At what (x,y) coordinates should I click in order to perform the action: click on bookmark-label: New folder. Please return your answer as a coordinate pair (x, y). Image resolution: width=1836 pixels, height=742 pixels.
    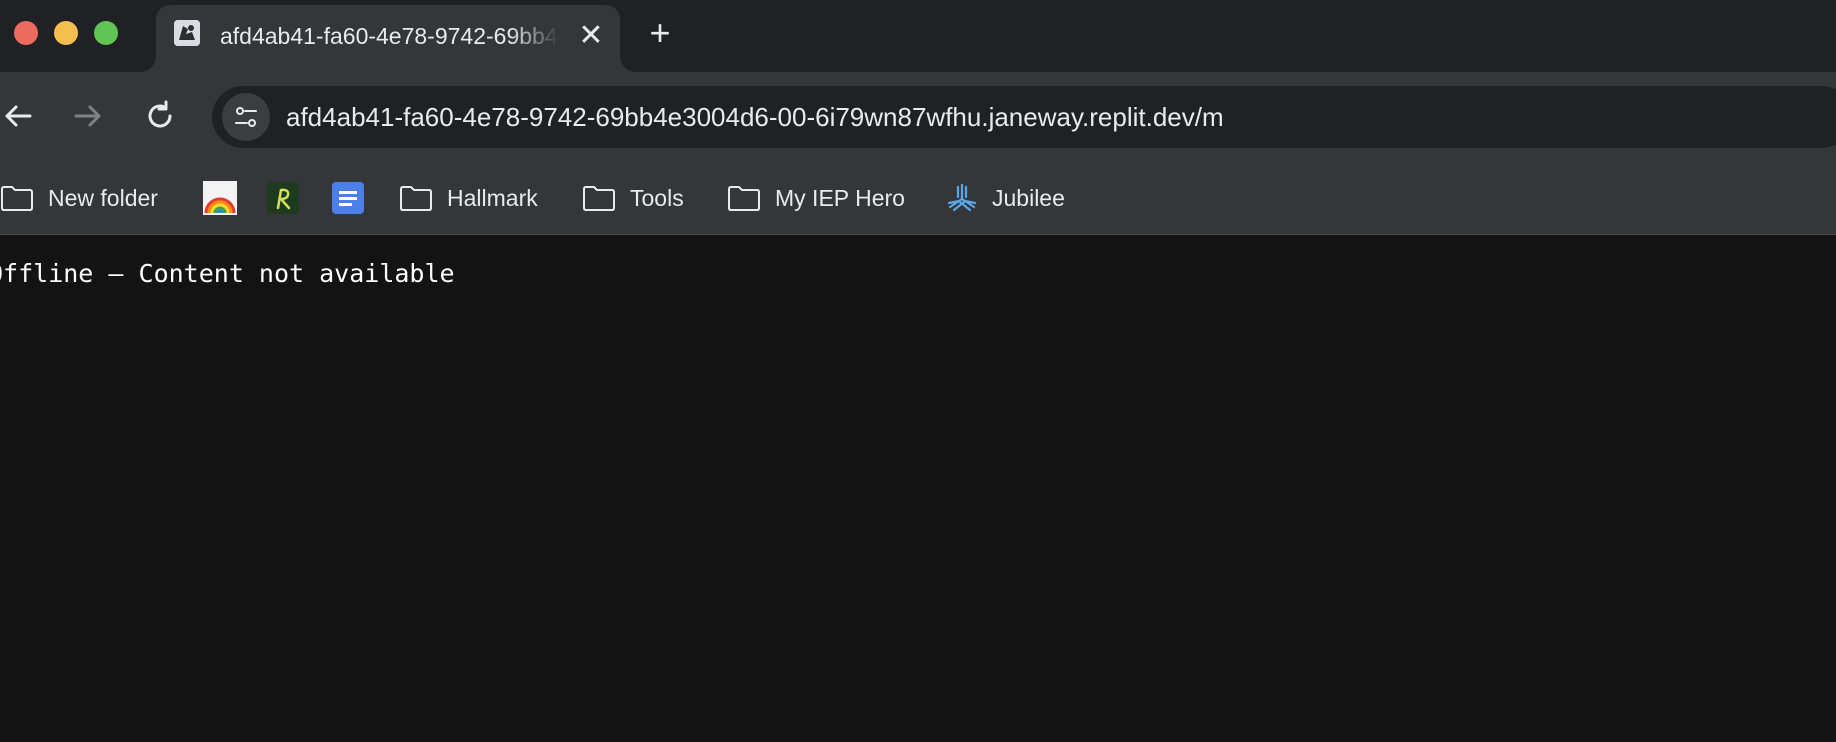
    Looking at the image, I should click on (103, 197).